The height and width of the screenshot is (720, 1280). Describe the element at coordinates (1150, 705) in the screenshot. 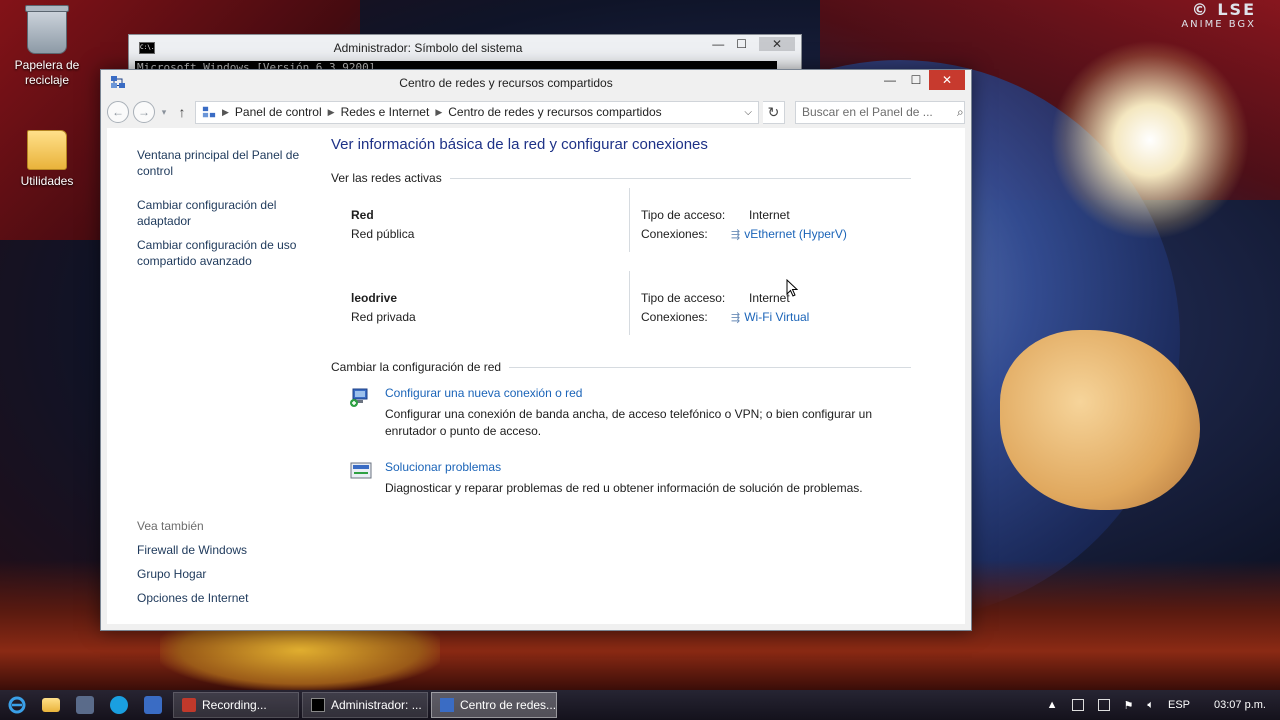

I see `volume-icon: 🔈︎` at that location.